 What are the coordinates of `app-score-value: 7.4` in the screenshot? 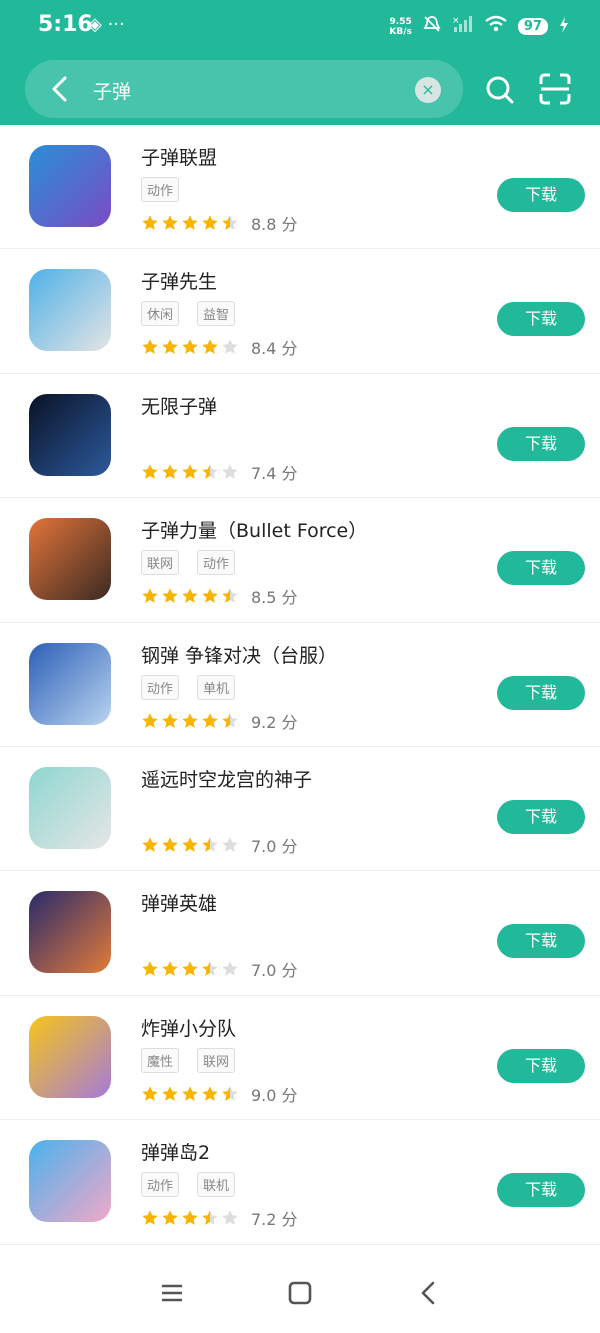 It's located at (264, 473).